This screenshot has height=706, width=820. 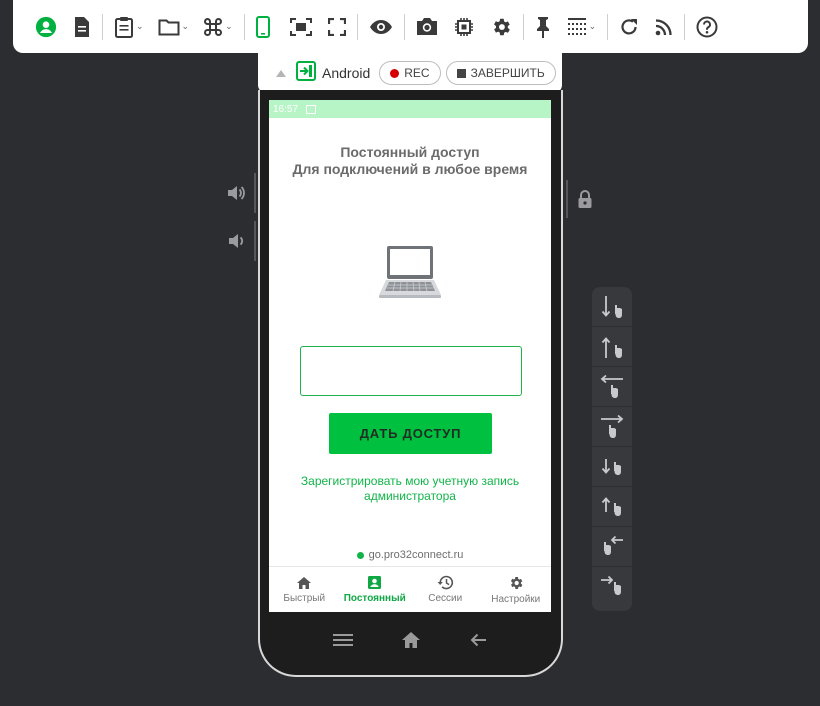 What do you see at coordinates (411, 371) in the screenshot?
I see `access-code-input` at bounding box center [411, 371].